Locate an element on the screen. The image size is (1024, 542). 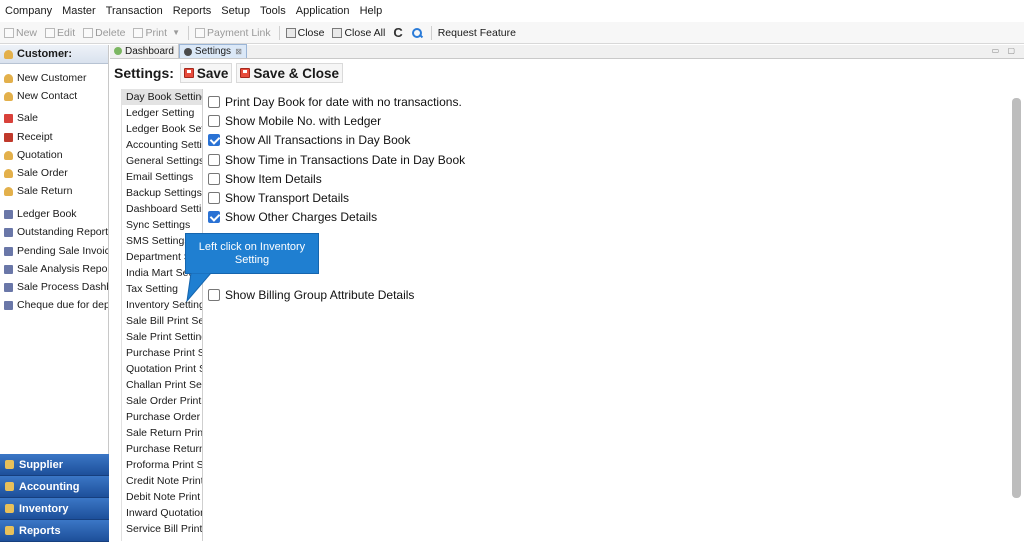
tab-settings: Settings ⊠ is located at coordinates (212, 51).